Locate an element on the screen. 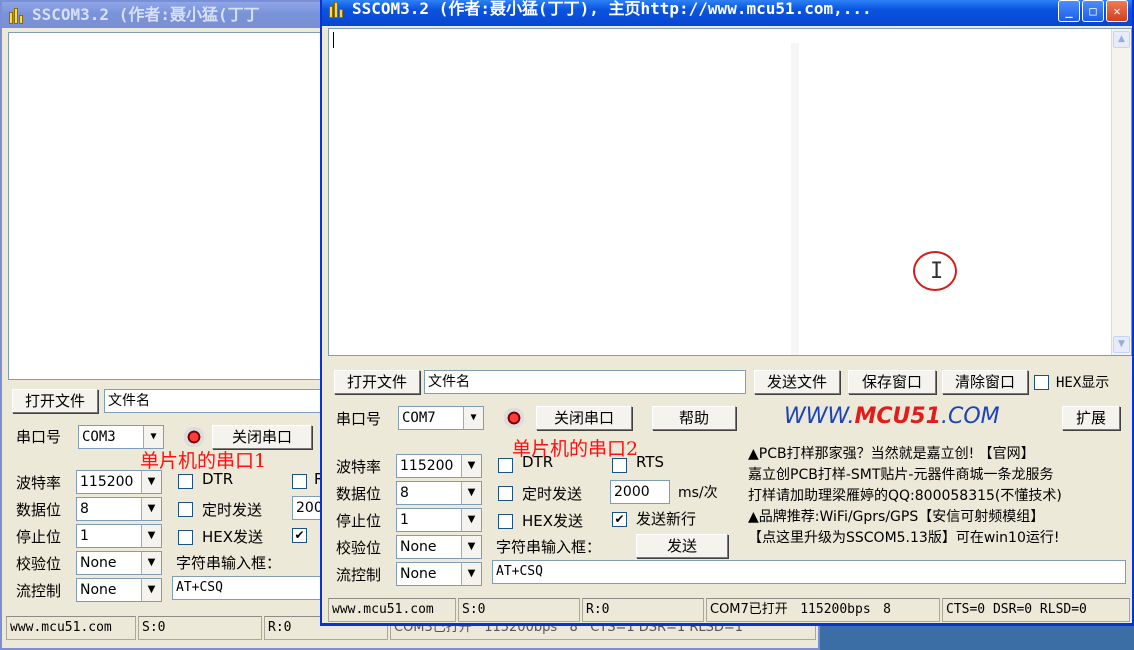 Image resolution: width=1134 pixels, height=650 pixels. interval-unit-label: ms/次 is located at coordinates (698, 493).